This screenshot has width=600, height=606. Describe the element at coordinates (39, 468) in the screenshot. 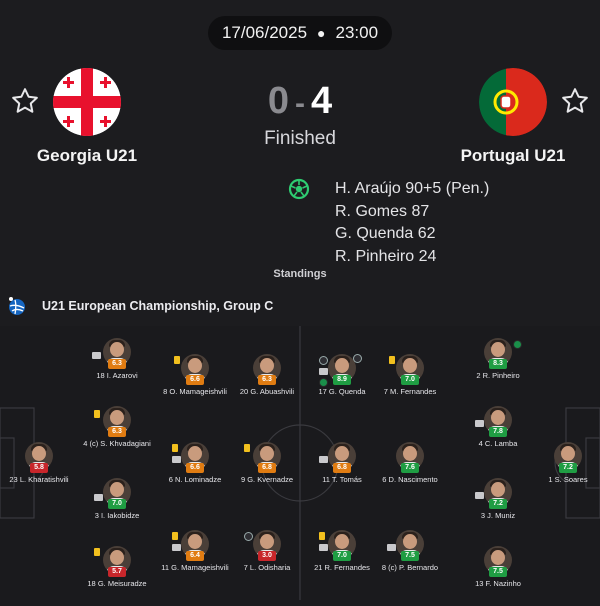

I see `player-rating-badge: 5.8` at that location.